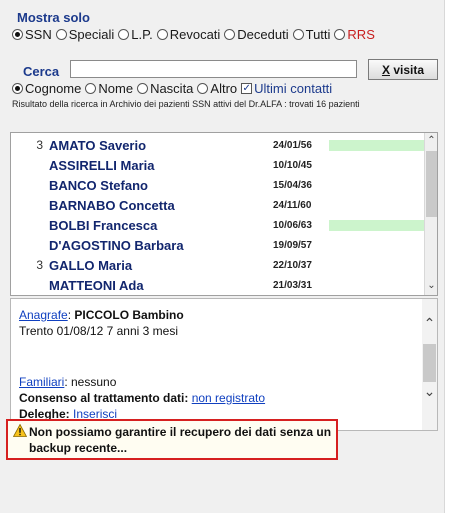 The height and width of the screenshot is (513, 451). Describe the element at coordinates (68, 382) in the screenshot. I see `familiari-line: Familiari: nessuno` at that location.